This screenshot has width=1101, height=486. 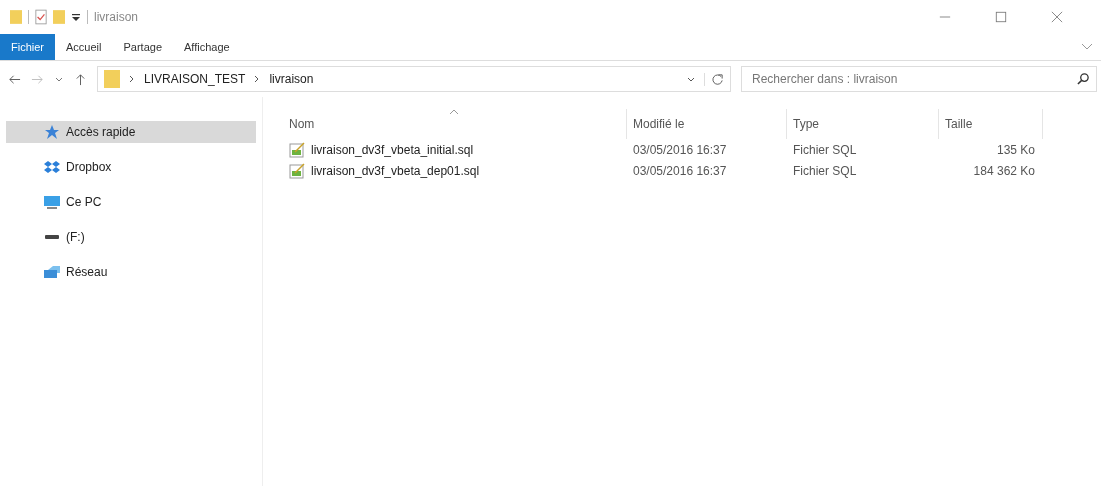 What do you see at coordinates (1001, 17) in the screenshot?
I see `maximize-icon` at bounding box center [1001, 17].